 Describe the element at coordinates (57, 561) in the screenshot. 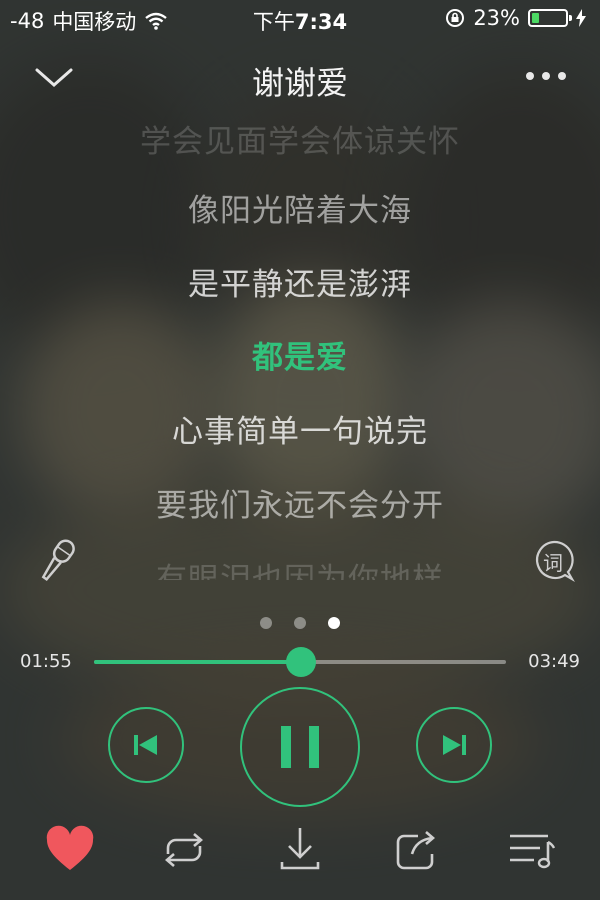

I see `microphone-icon` at that location.